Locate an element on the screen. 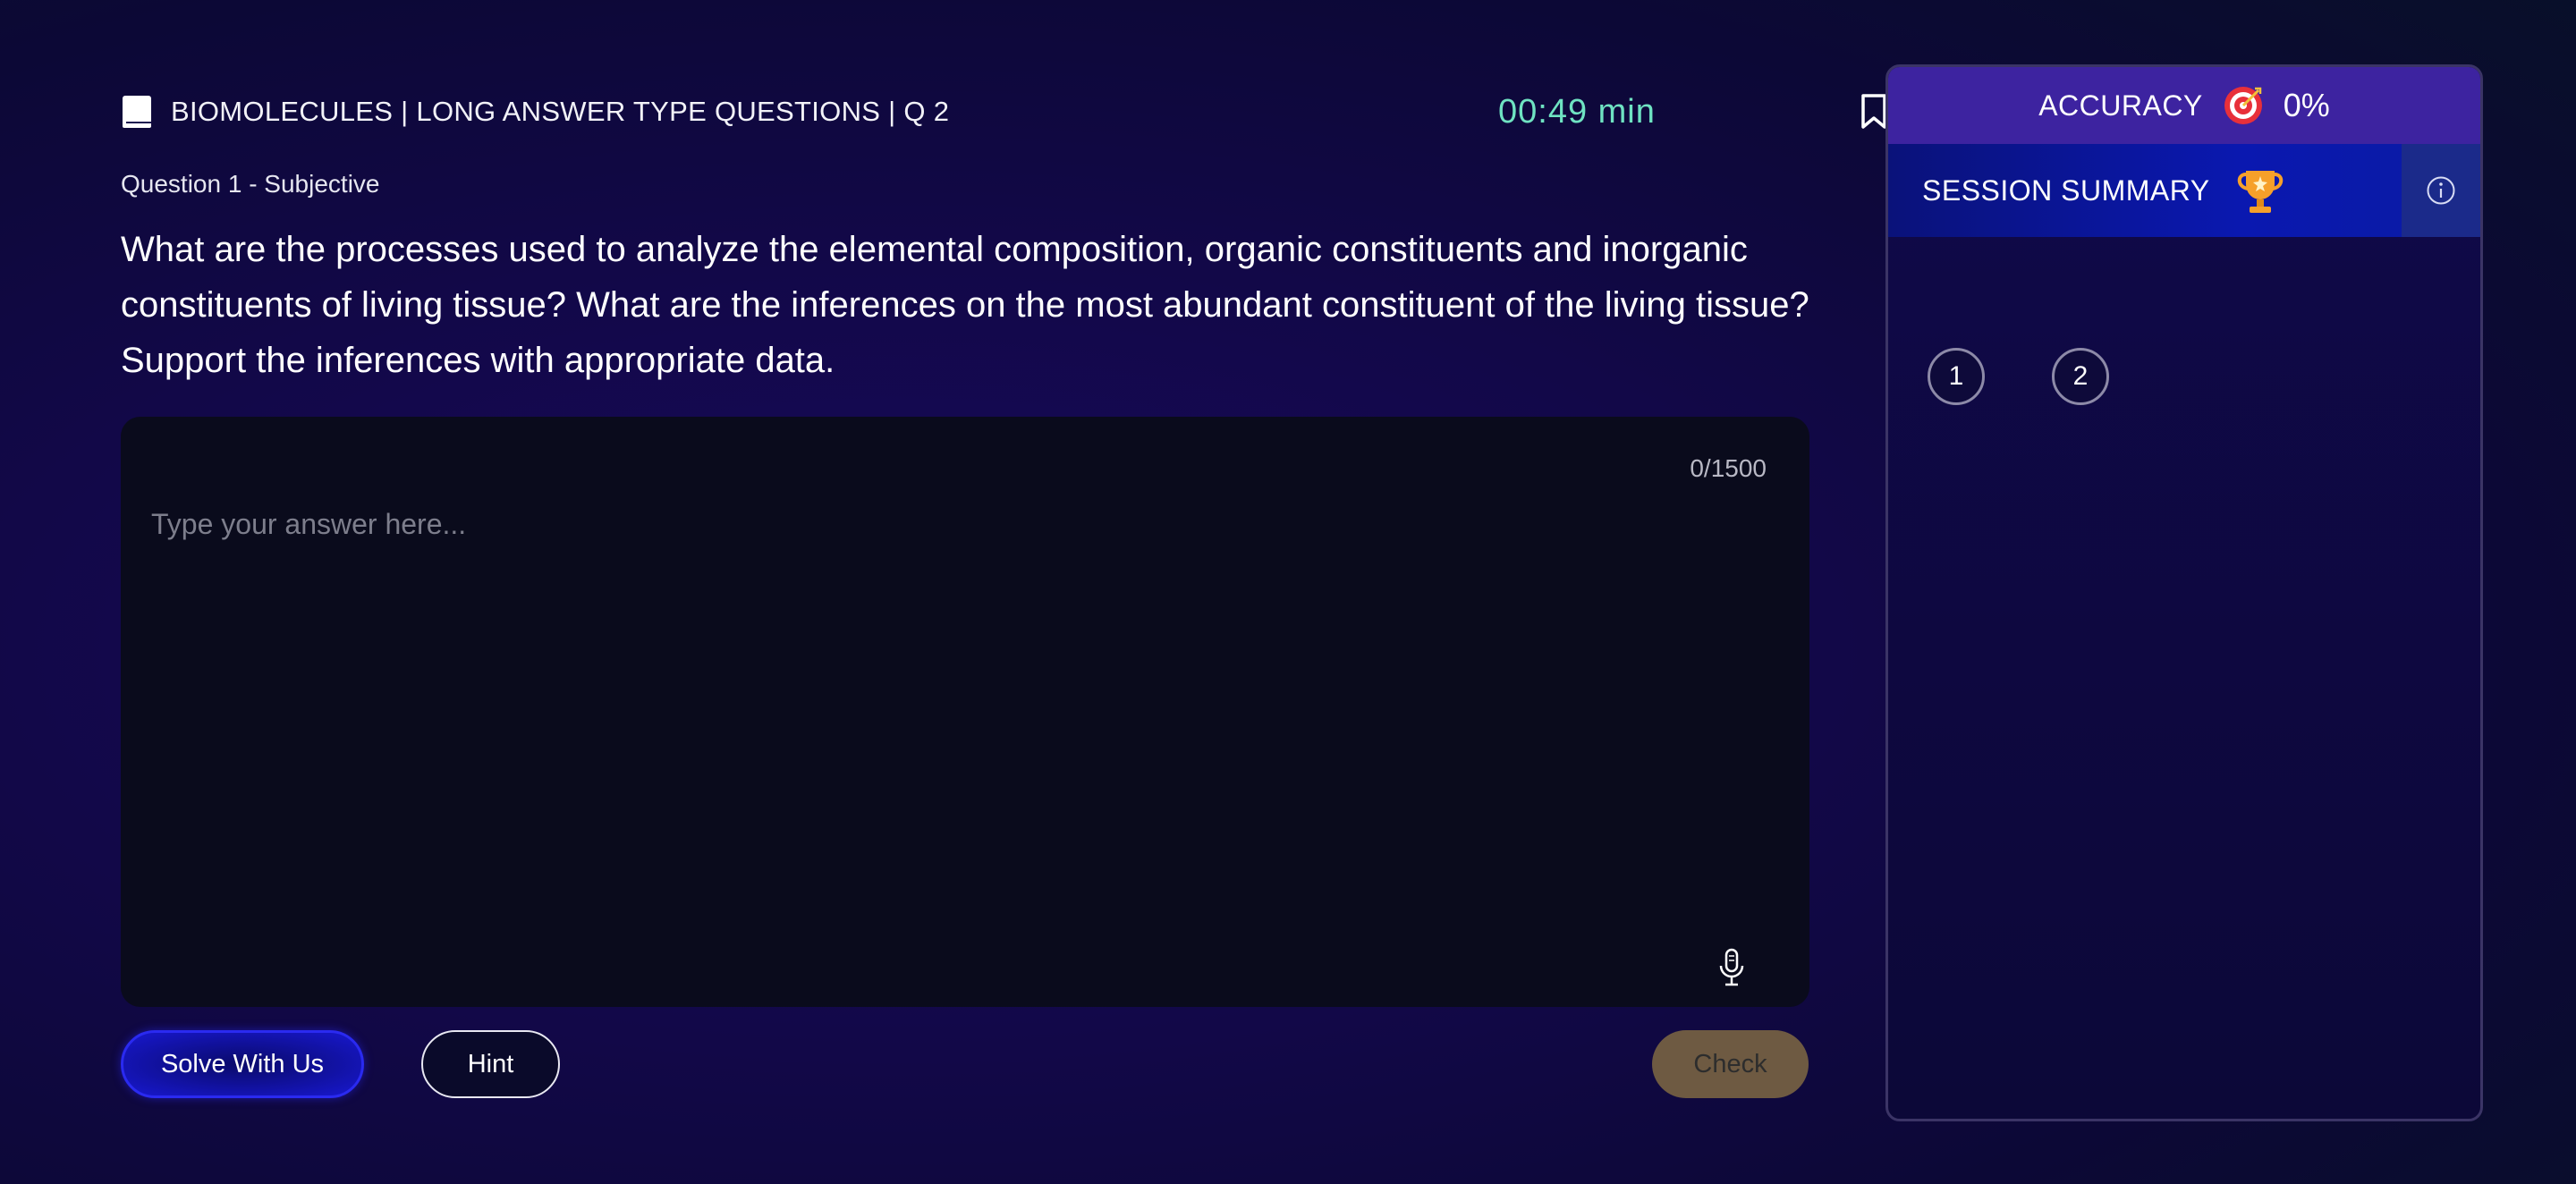 The image size is (2576, 1184). accuracy-value: 0% is located at coordinates (2306, 105).